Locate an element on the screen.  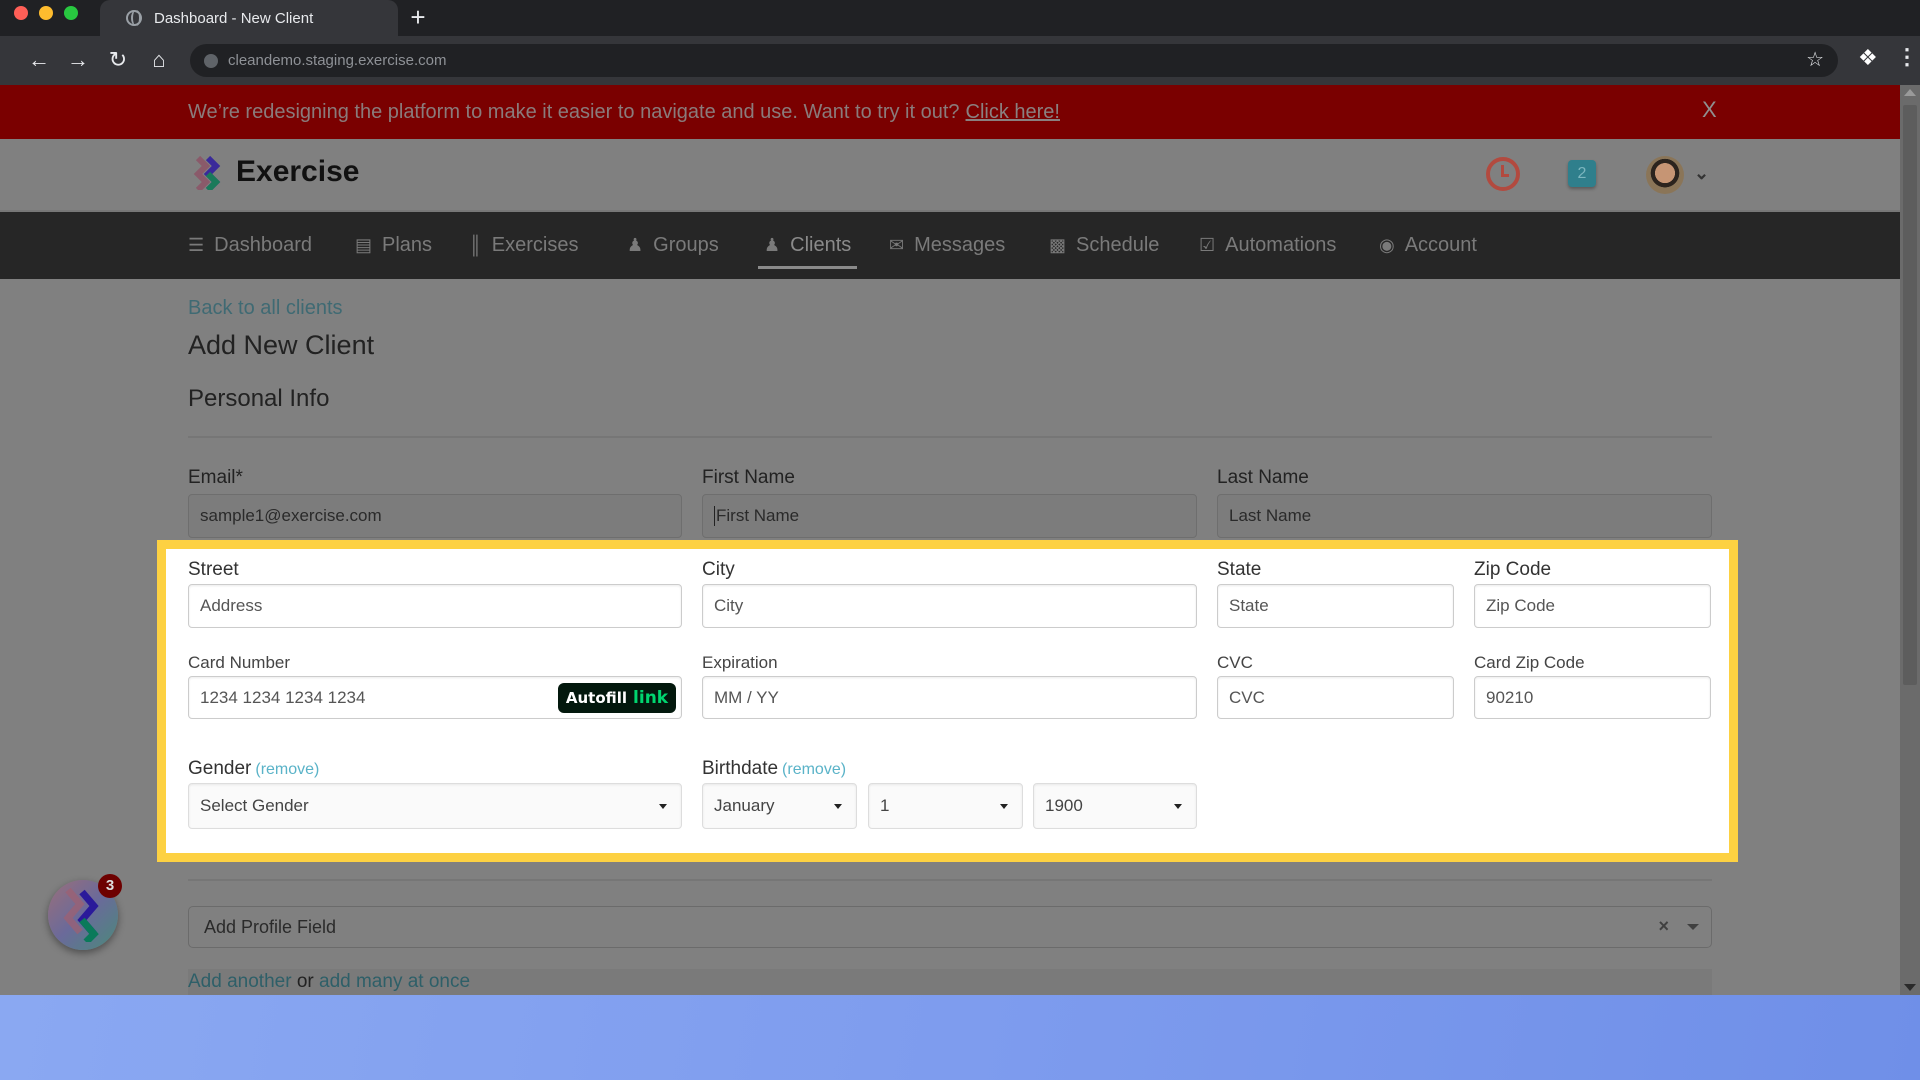
clipboard-icon: ▤ is located at coordinates (364, 245).